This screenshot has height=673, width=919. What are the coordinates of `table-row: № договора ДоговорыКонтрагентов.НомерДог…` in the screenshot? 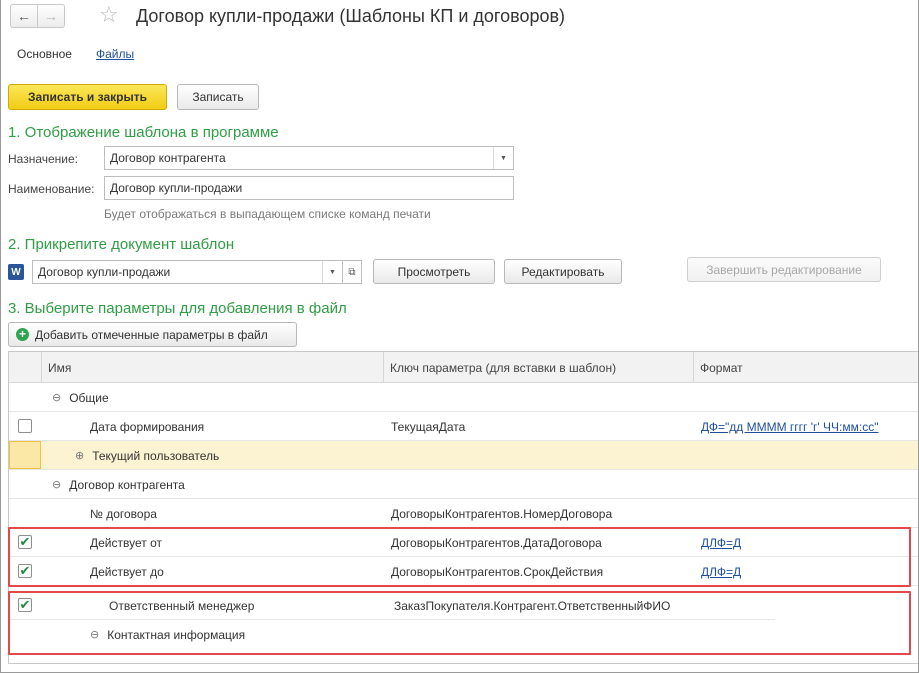 It's located at (463, 513).